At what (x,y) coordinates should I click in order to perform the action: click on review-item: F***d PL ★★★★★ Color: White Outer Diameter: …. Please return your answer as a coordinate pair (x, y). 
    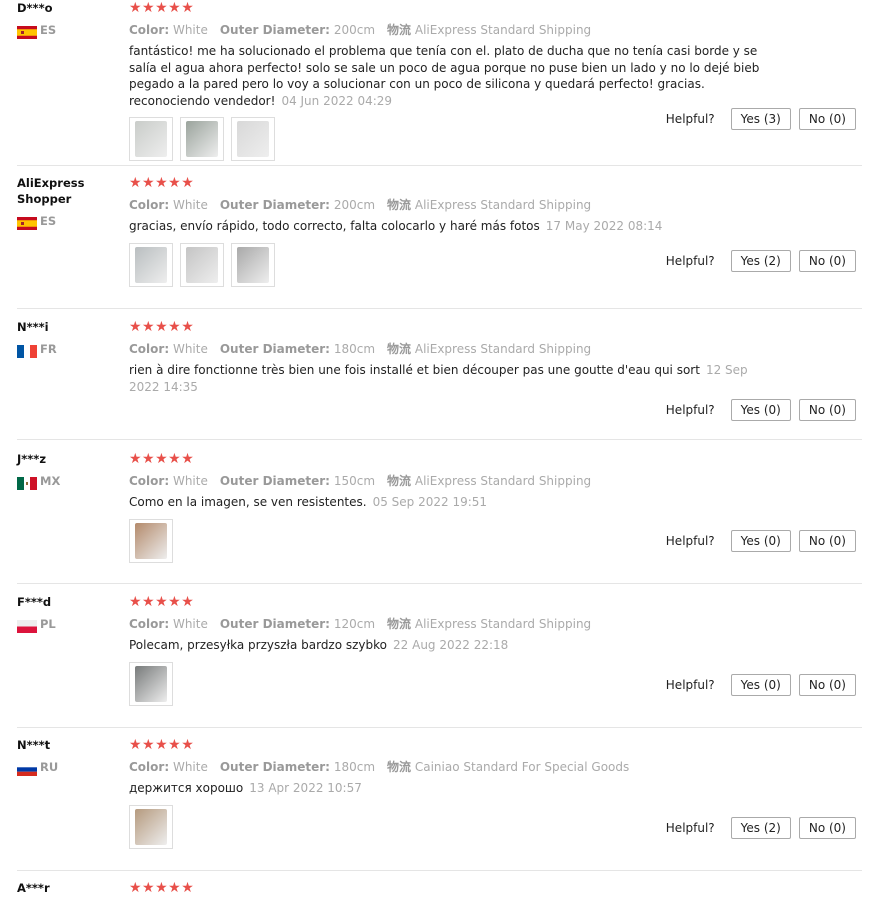
    Looking at the image, I should click on (439, 661).